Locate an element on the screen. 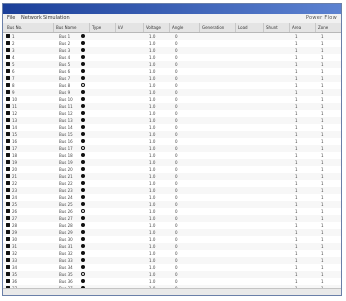  col-kv: kV is located at coordinates (119, 27).